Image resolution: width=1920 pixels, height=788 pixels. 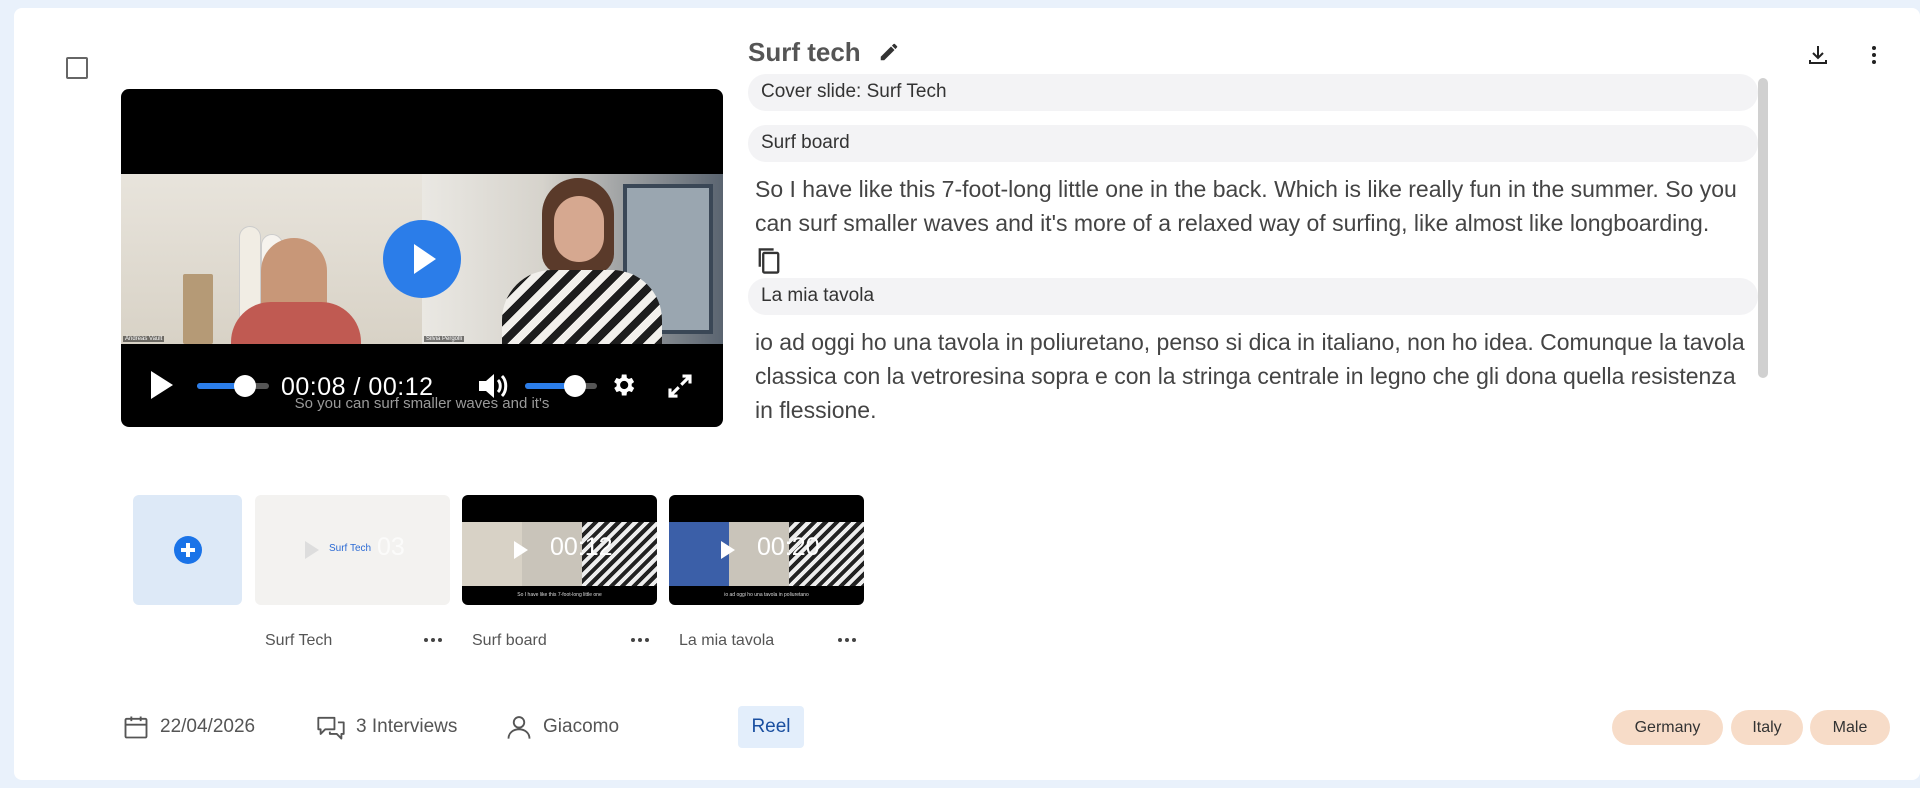 What do you see at coordinates (1767, 727) in the screenshot?
I see `tag-chip: Italy` at bounding box center [1767, 727].